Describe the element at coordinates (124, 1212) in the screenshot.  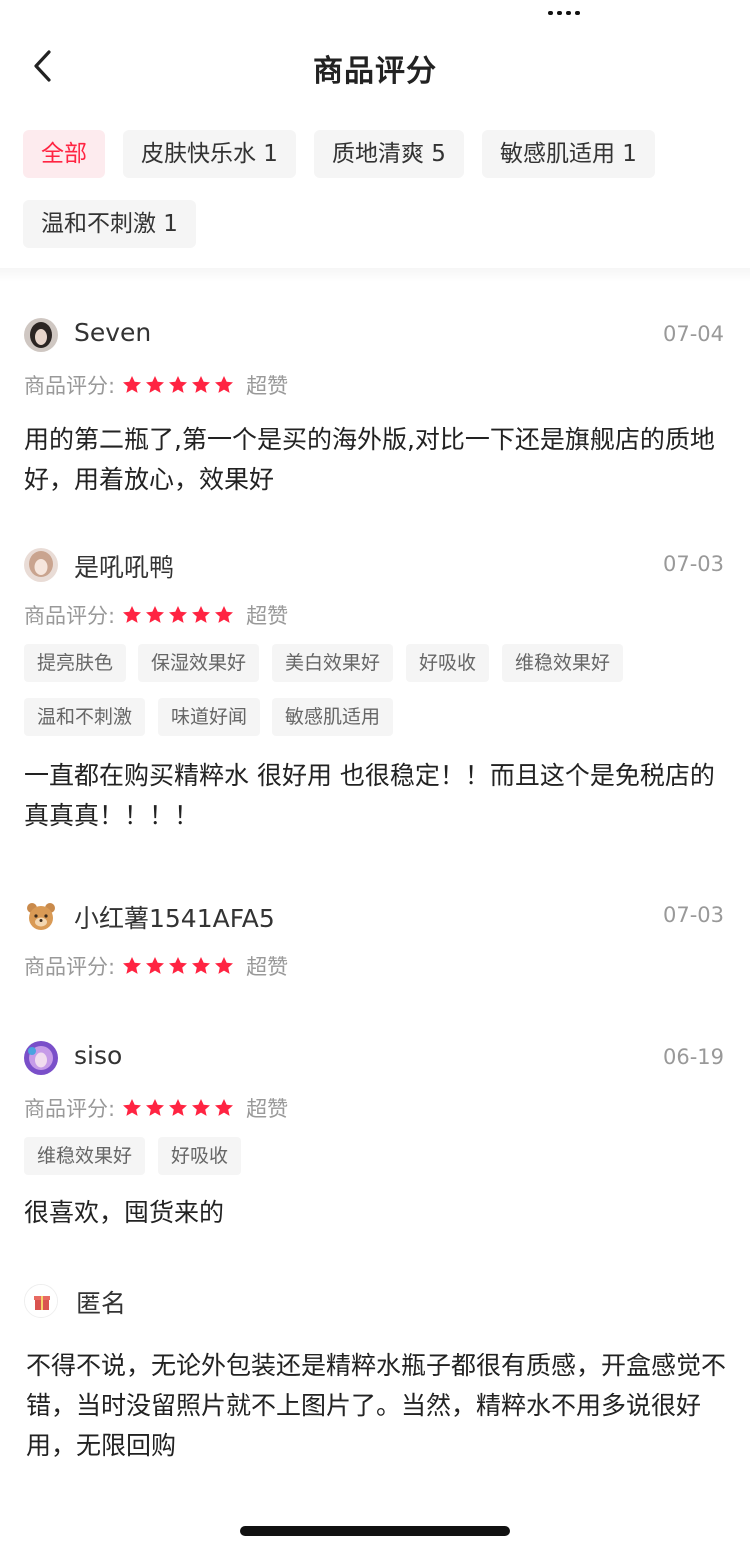
I see `review-content: 很喜欢，囤货来的` at that location.